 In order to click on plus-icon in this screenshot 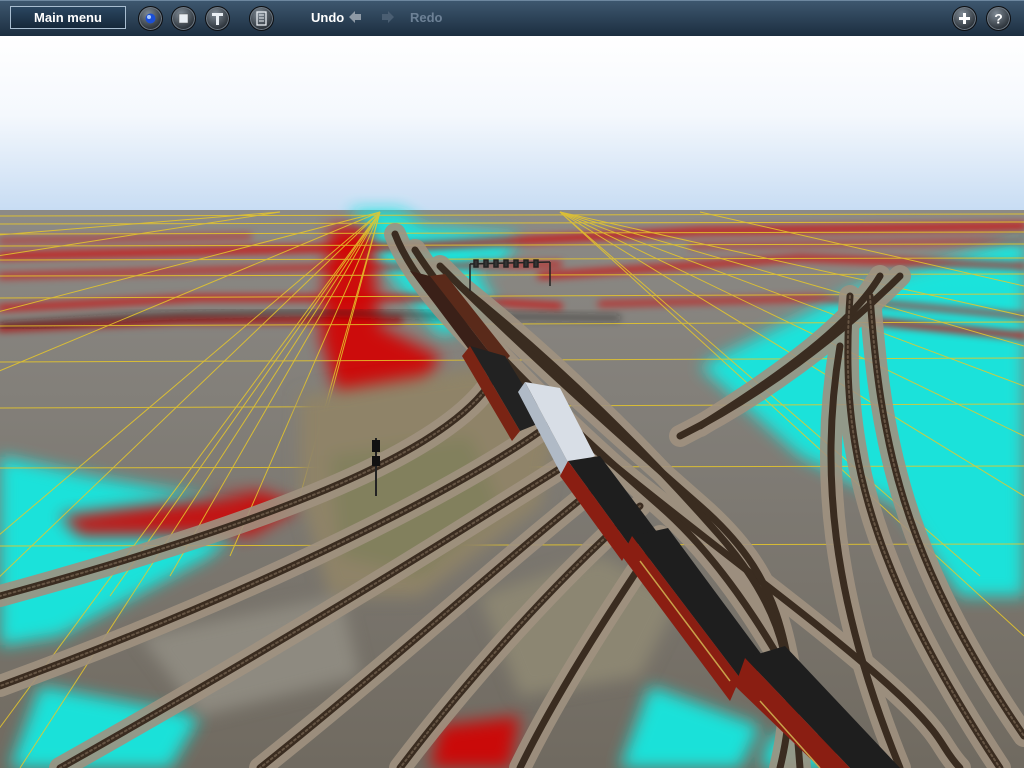, I will do `click(964, 18)`.